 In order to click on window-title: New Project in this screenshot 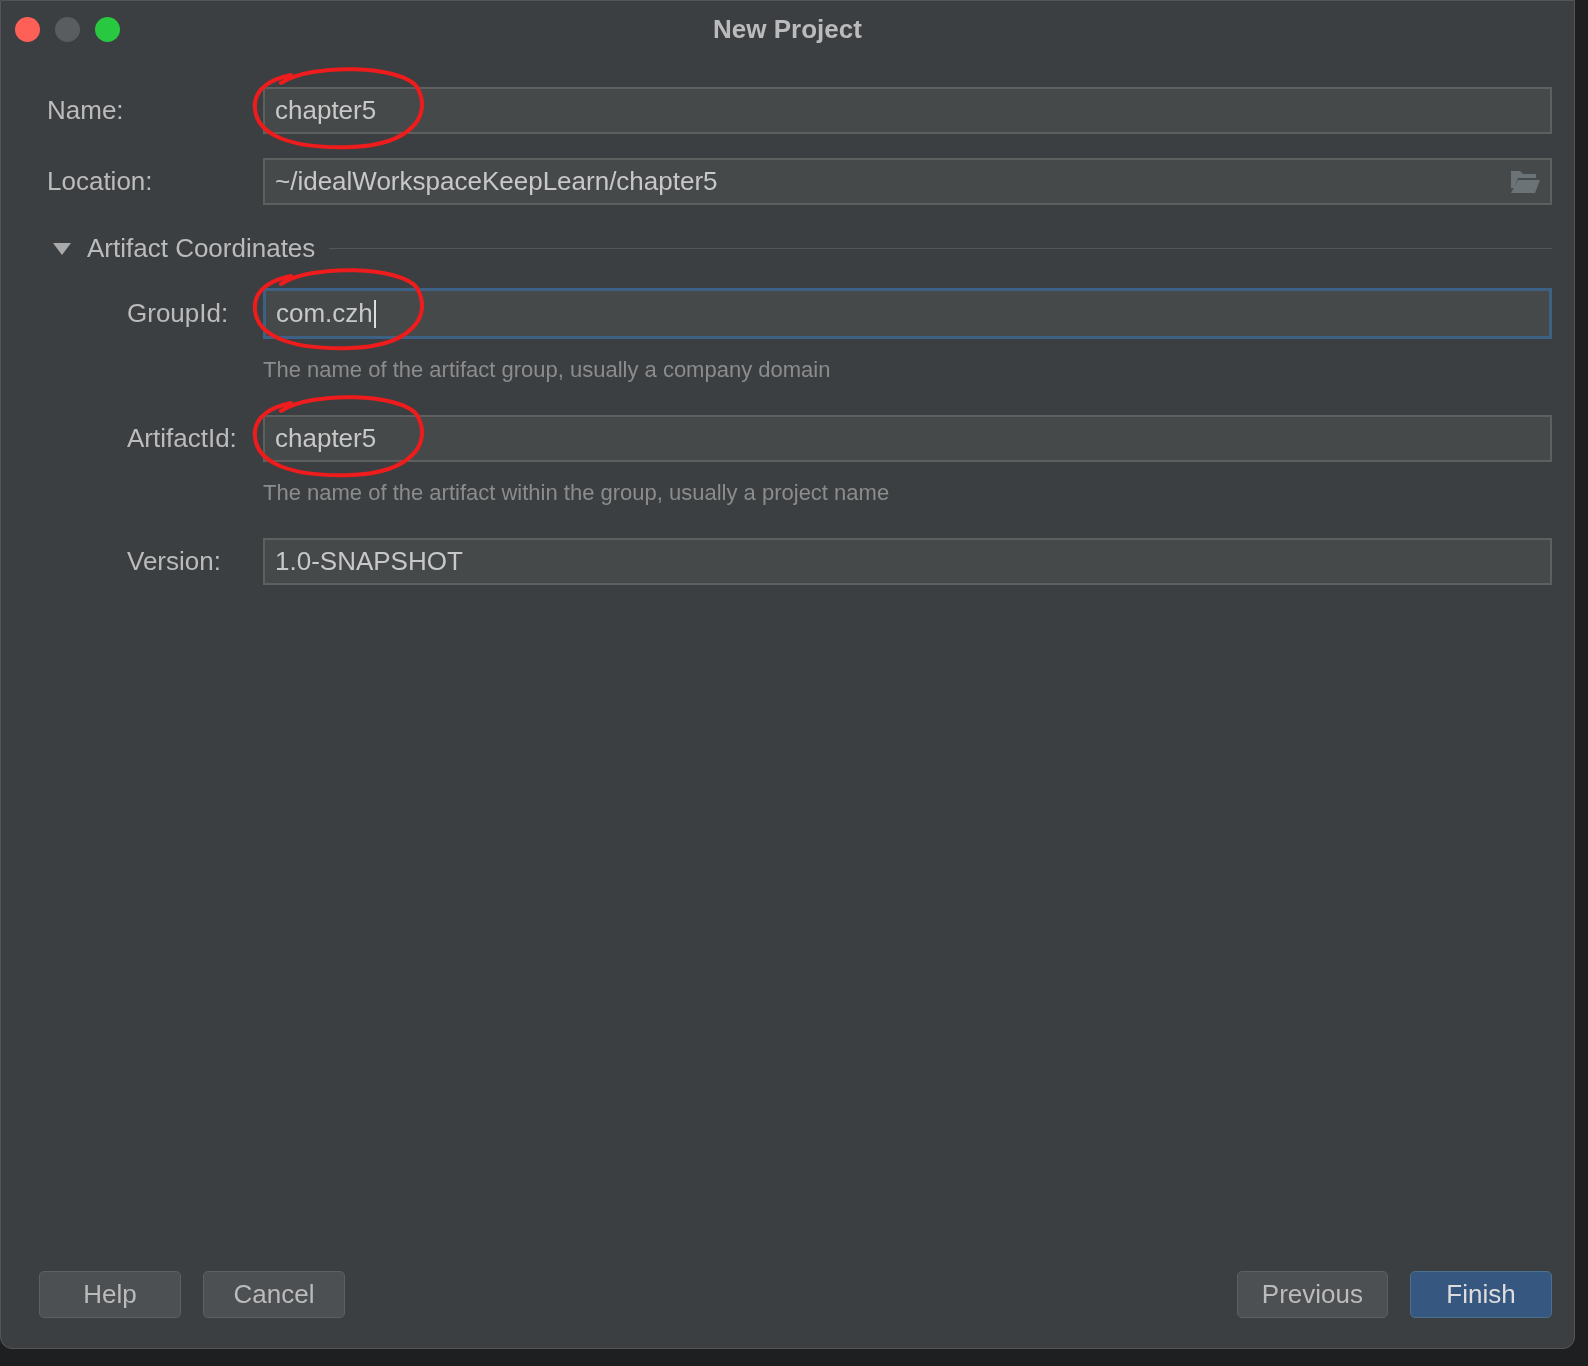, I will do `click(787, 29)`.